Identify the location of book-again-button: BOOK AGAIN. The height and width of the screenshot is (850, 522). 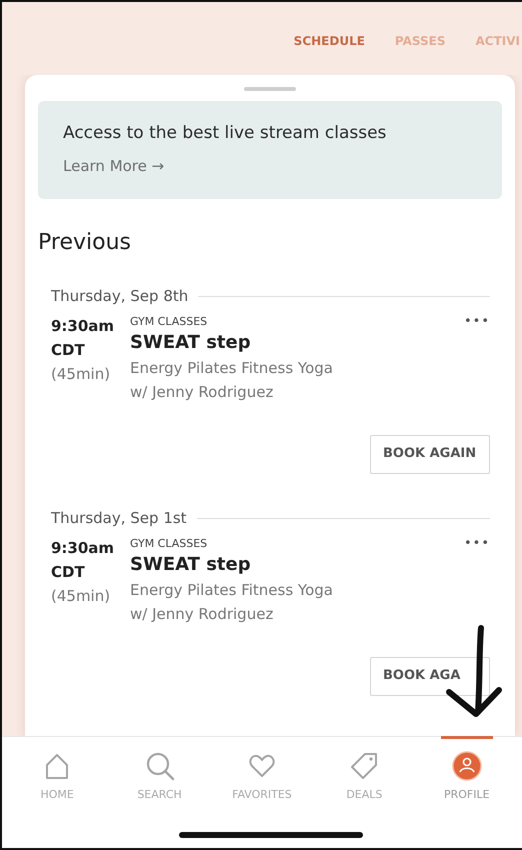
(430, 454).